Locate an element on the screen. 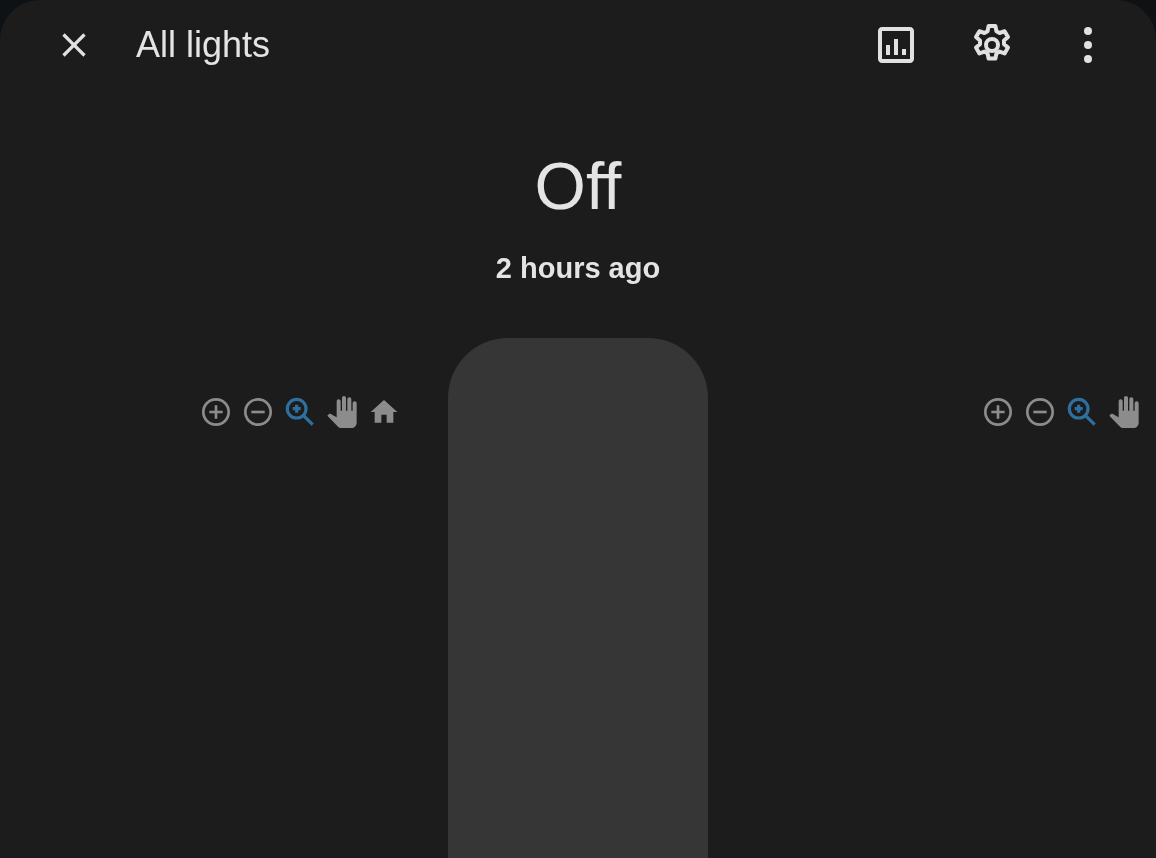 Image resolution: width=1156 pixels, height=858 pixels. last-changed: 2 hours ago is located at coordinates (578, 268).